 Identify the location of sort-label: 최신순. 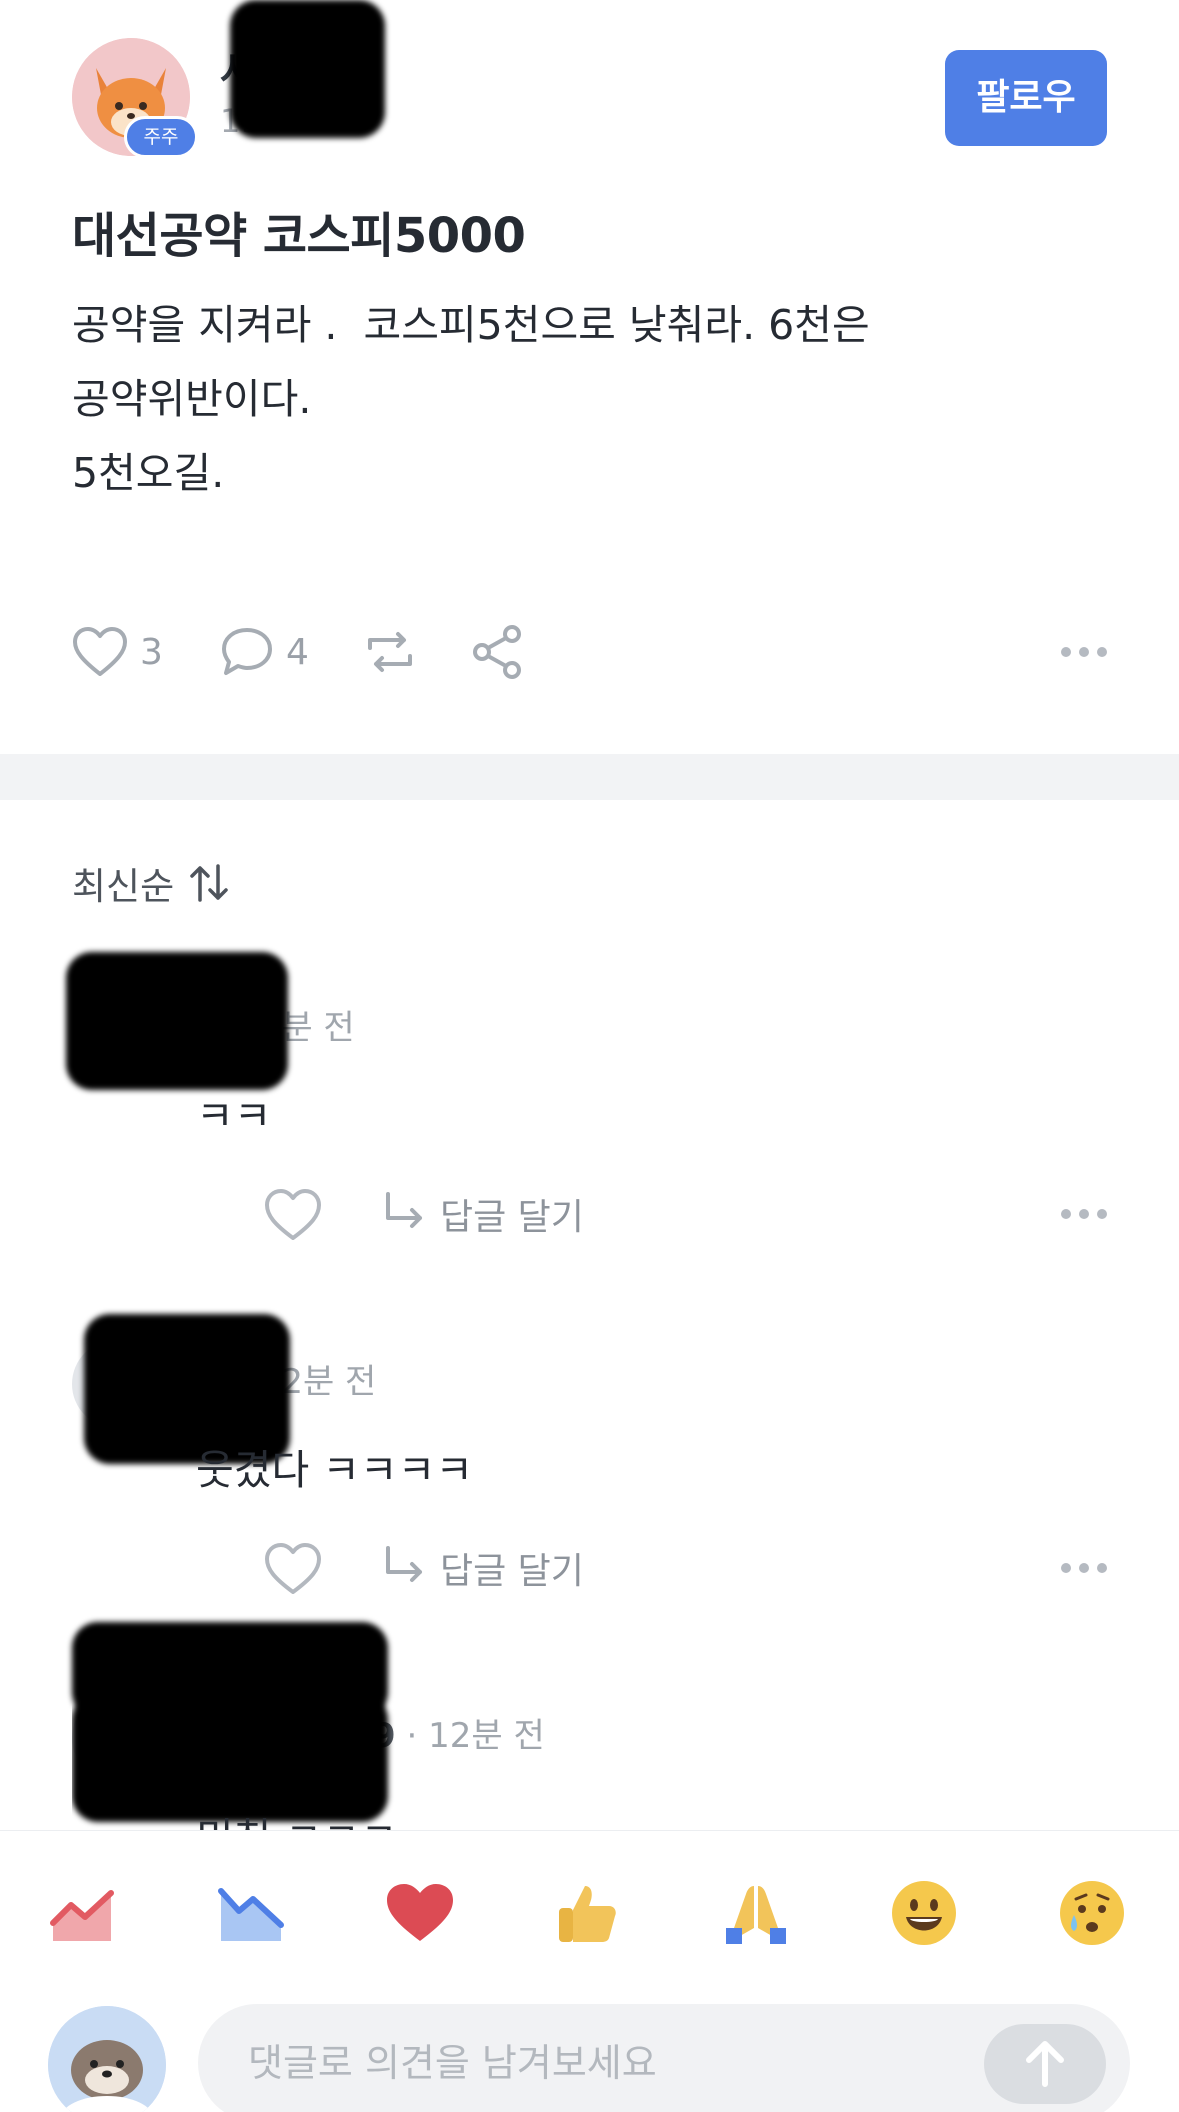
(123, 886).